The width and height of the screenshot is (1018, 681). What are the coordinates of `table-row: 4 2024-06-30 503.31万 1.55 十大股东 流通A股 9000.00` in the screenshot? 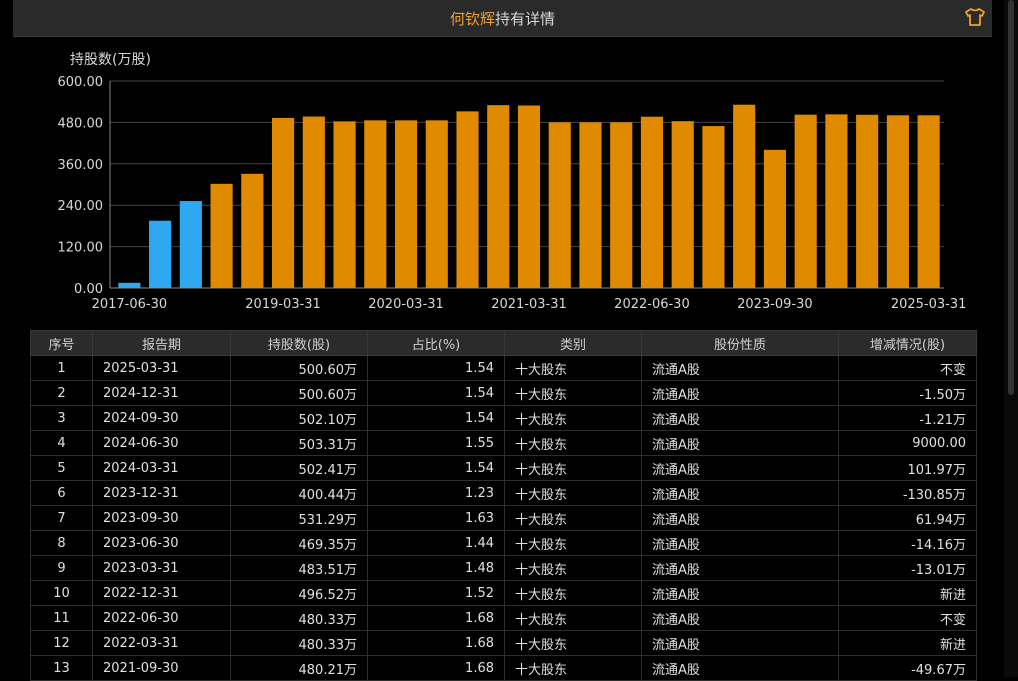 It's located at (503, 443).